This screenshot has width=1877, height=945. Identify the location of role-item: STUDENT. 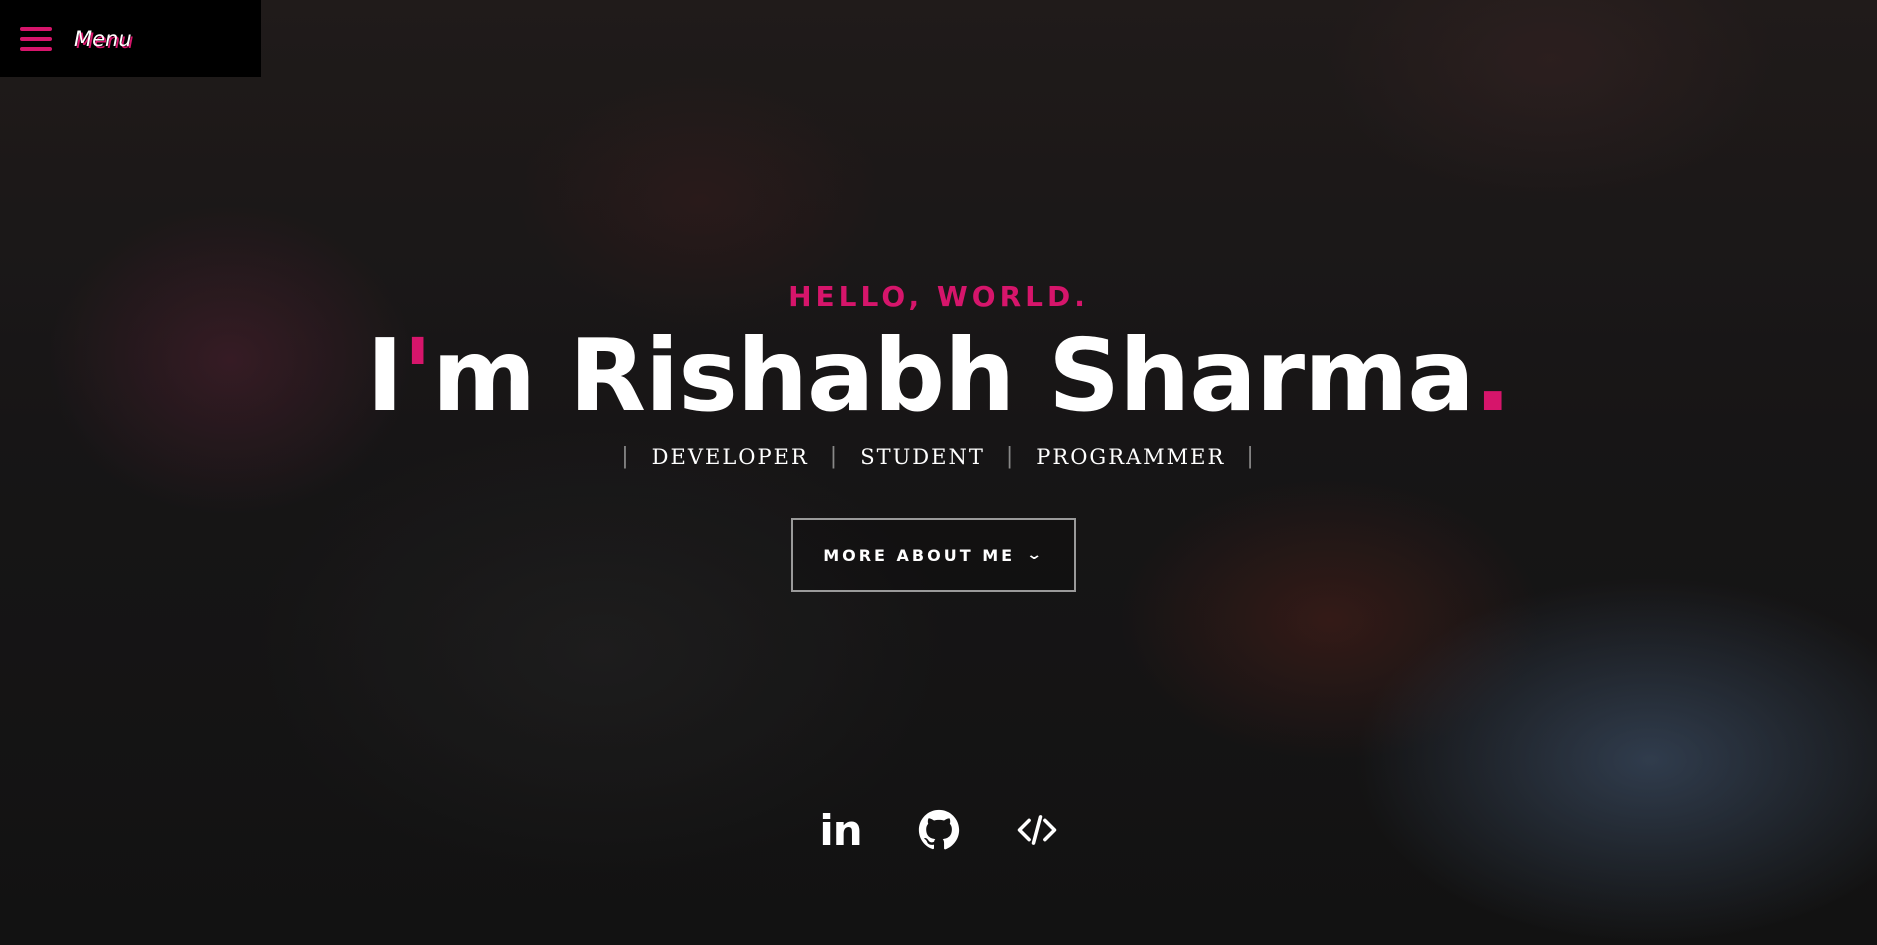
(922, 456).